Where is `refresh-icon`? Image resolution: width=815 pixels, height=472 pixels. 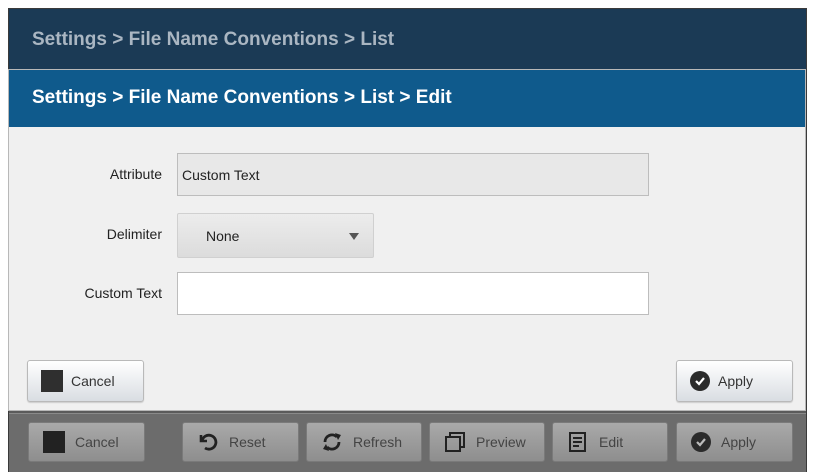
refresh-icon is located at coordinates (332, 442).